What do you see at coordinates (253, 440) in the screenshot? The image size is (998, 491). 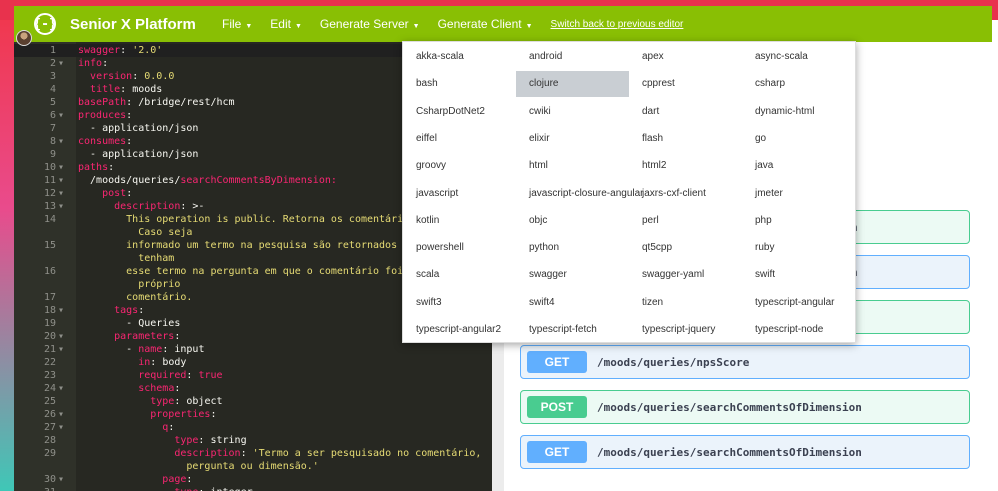 I see `editor-line: 28 type: string` at bounding box center [253, 440].